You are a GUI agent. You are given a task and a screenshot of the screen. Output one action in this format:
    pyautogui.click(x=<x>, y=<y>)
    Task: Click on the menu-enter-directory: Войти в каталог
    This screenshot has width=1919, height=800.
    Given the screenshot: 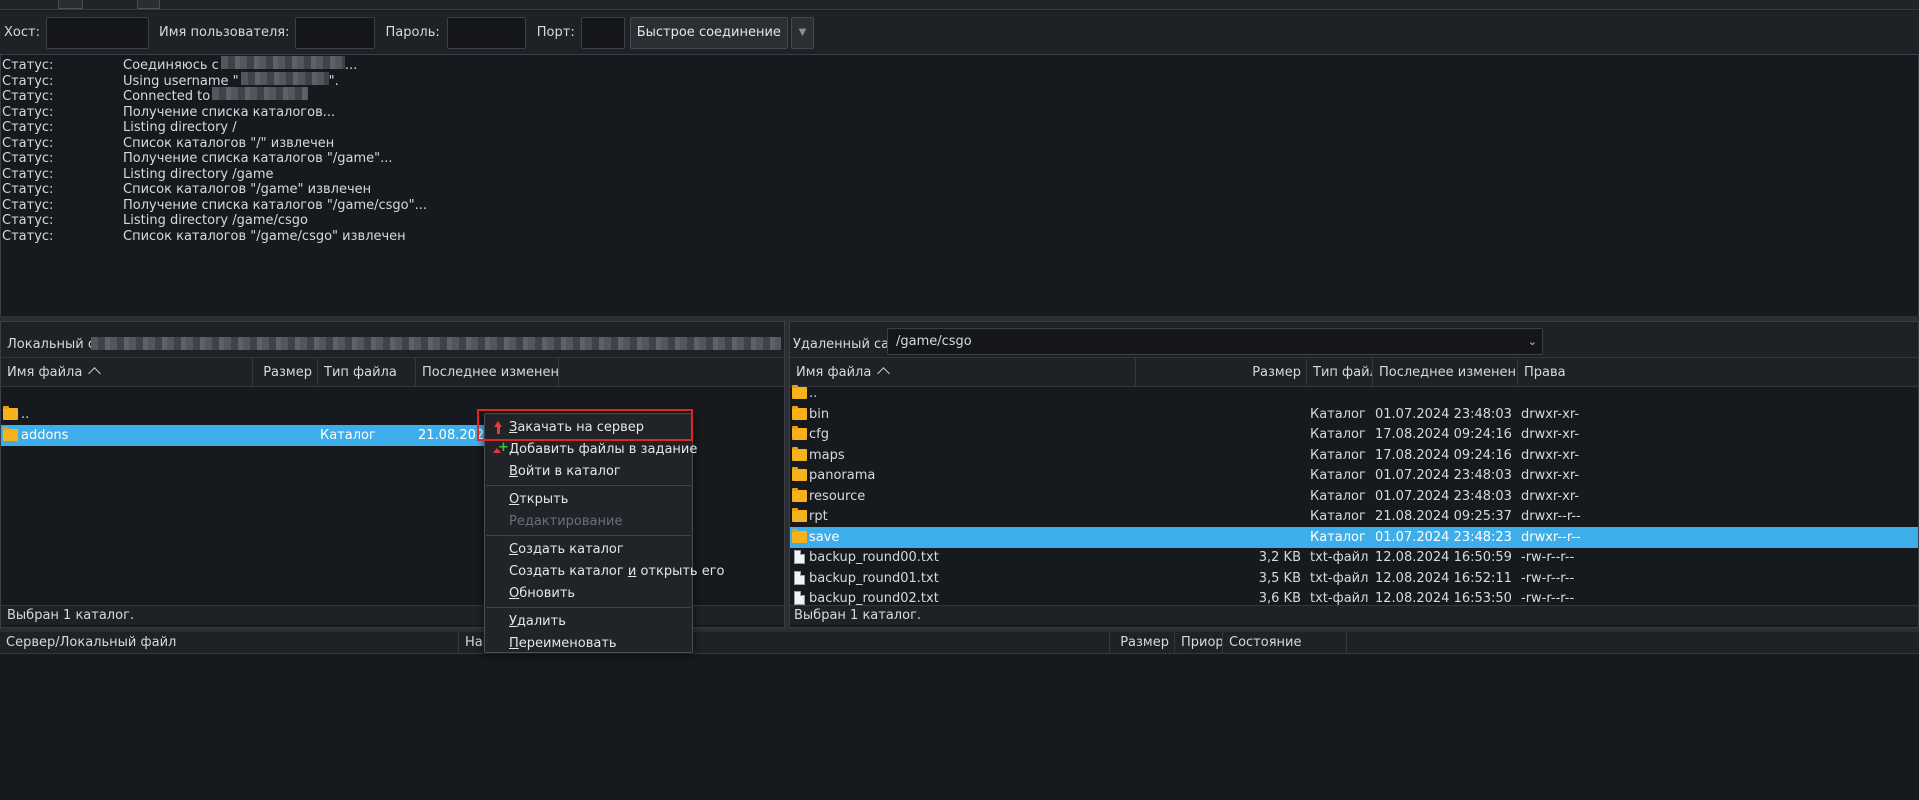 What is the action you would take?
    pyautogui.click(x=588, y=472)
    